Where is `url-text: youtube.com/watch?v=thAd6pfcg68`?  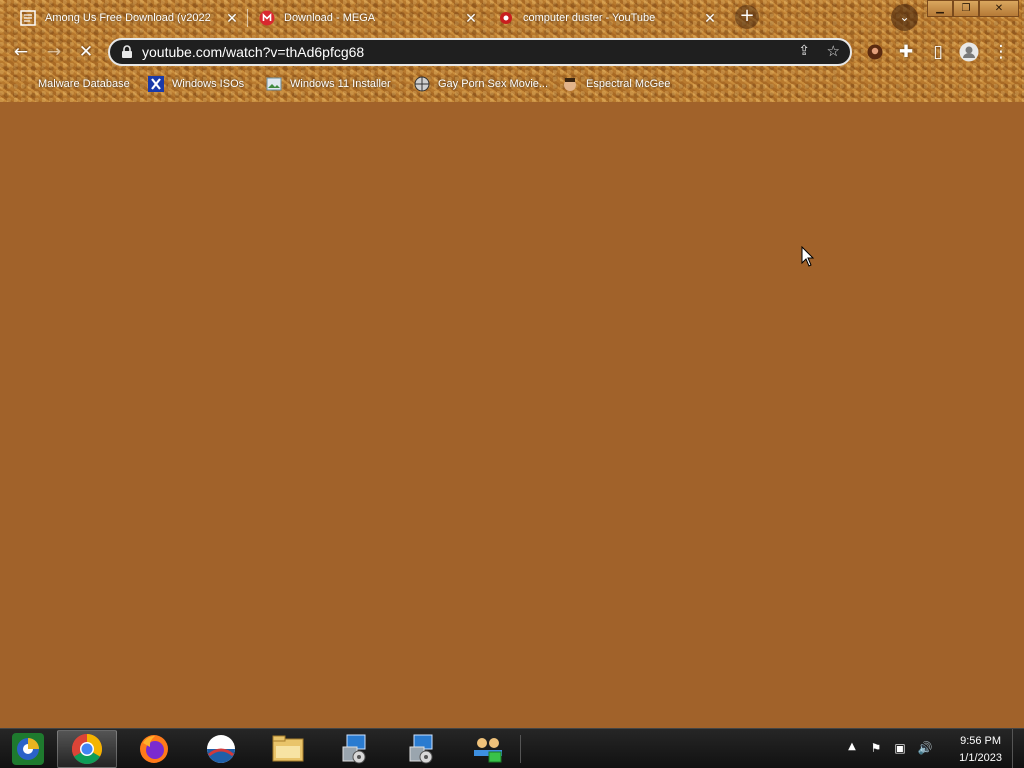 url-text: youtube.com/watch?v=thAd6pfcg68 is located at coordinates (253, 52).